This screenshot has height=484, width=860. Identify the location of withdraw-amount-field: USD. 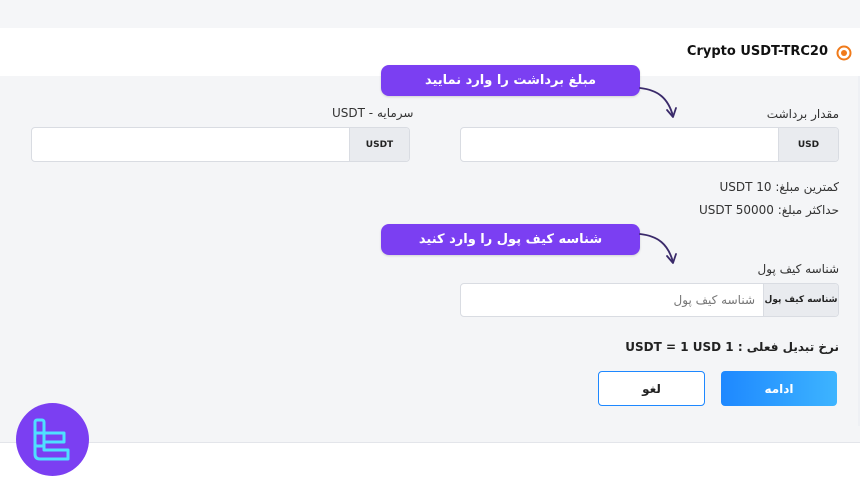
(649, 144).